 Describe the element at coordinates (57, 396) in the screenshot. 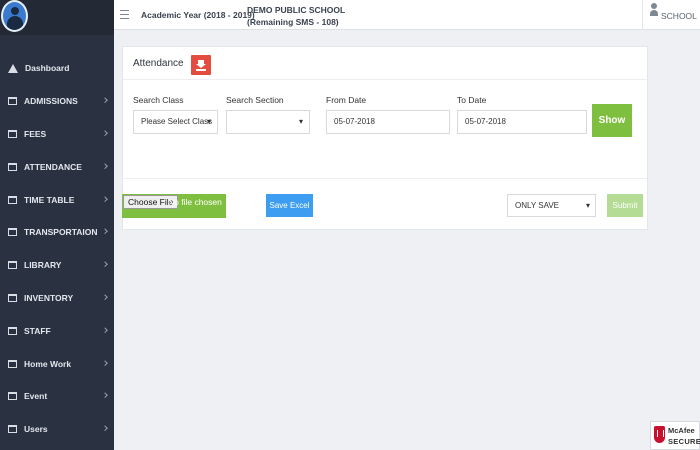

I see `sidebar-item-event: Event` at that location.